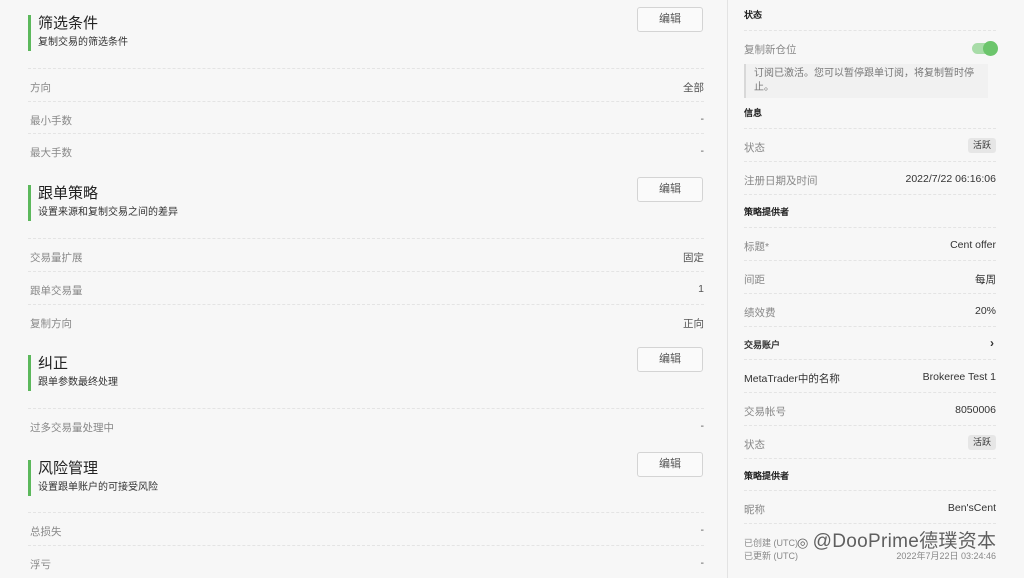 This screenshot has width=1024, height=578. I want to click on row-label: 总损失, so click(46, 532).